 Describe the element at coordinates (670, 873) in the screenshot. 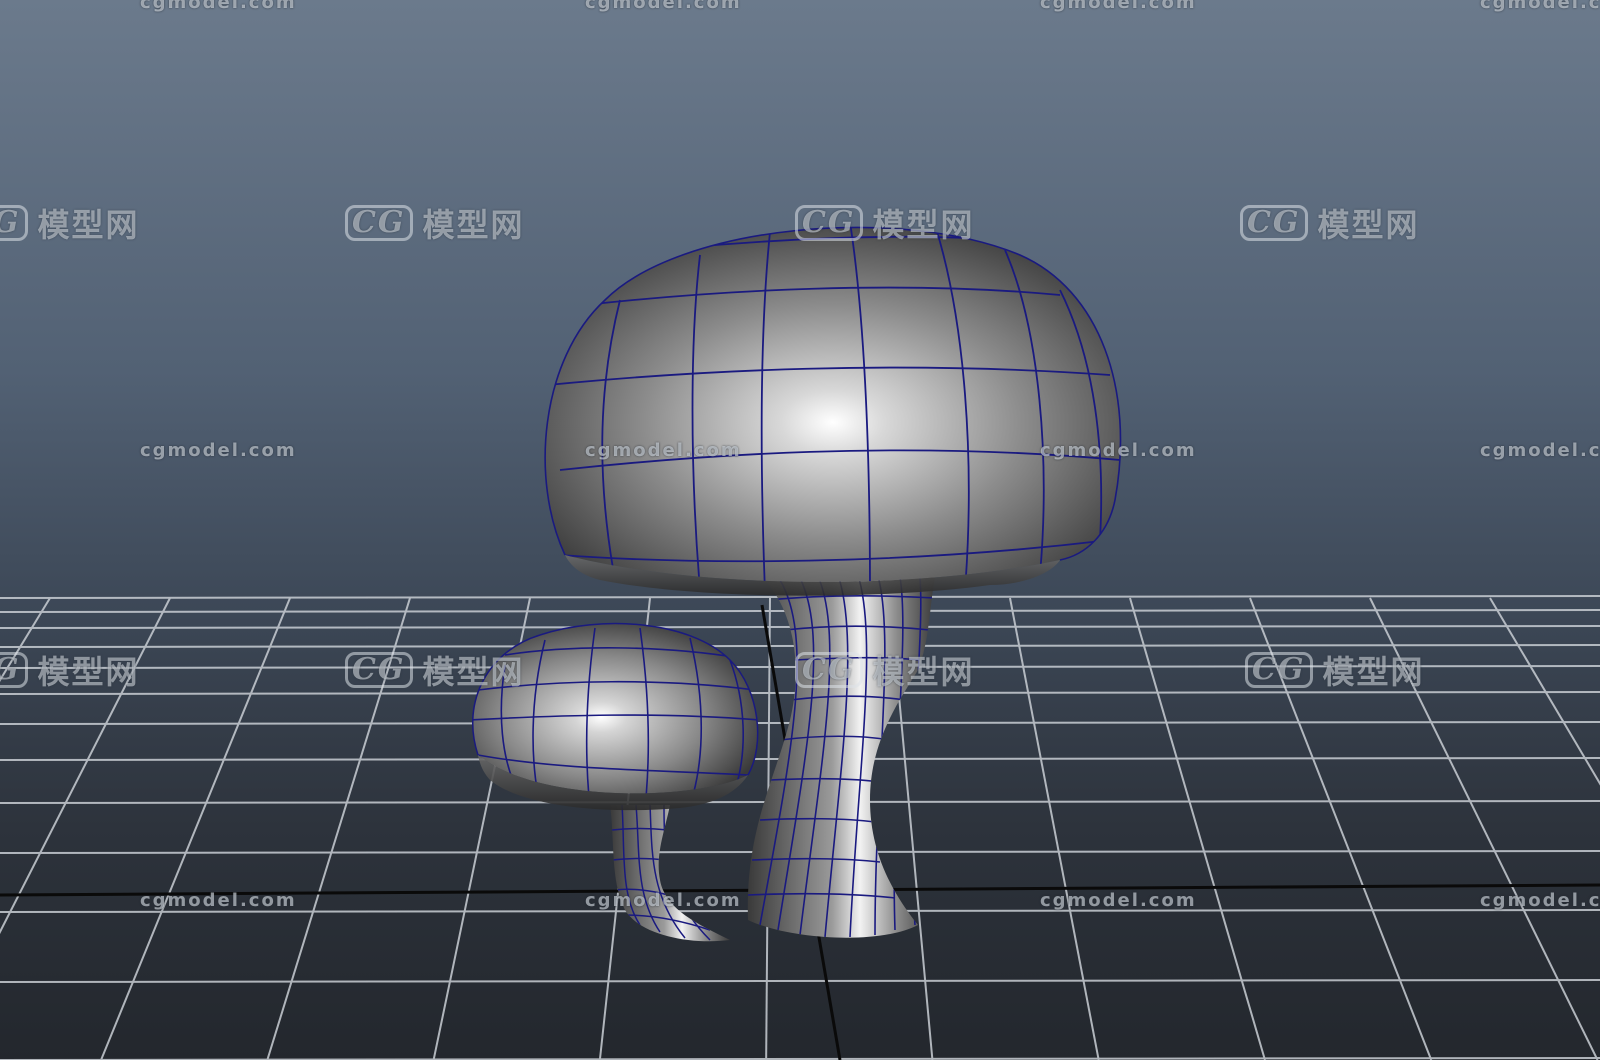

I see `small-mushroom-stem` at that location.